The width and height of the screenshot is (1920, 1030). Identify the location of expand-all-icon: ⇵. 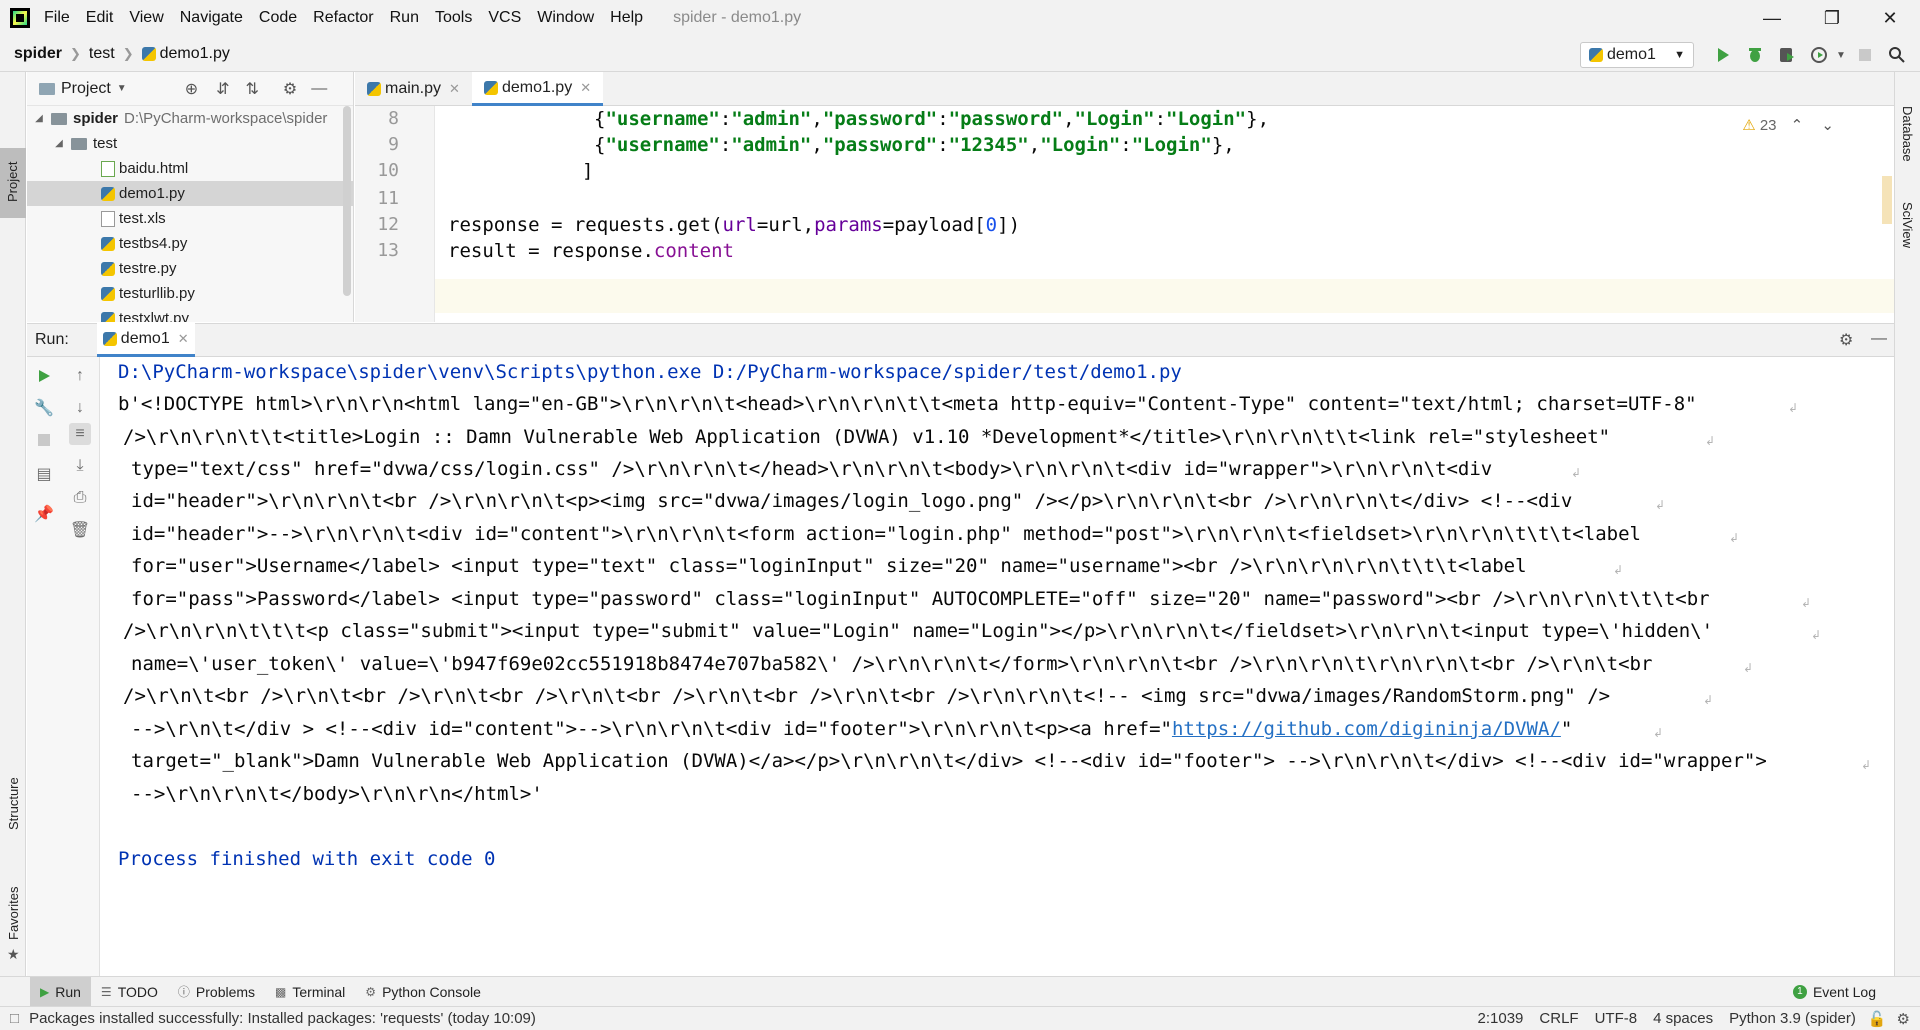
(222, 89).